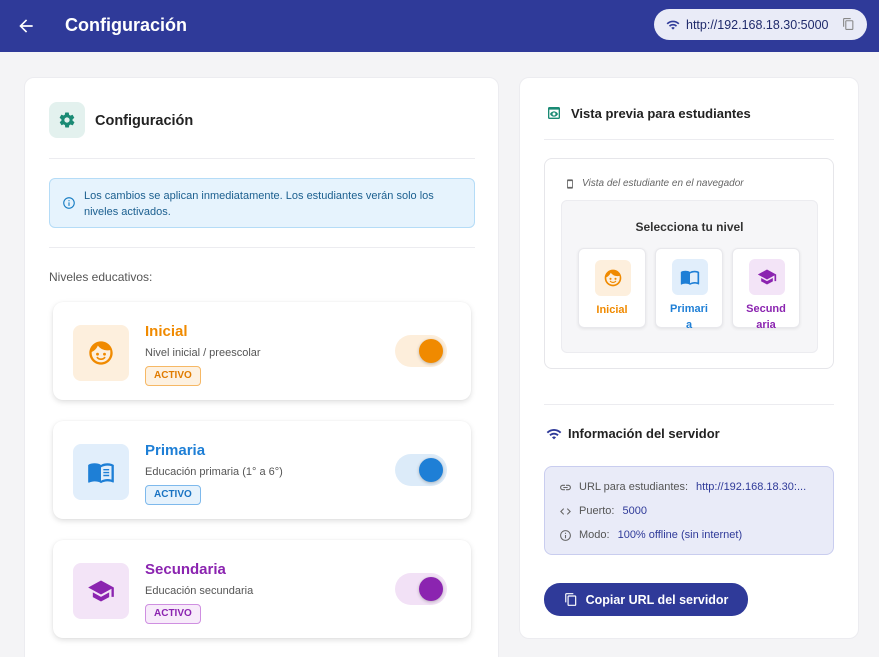 The width and height of the screenshot is (879, 657). I want to click on preview-level-inicial: Inicial, so click(612, 288).